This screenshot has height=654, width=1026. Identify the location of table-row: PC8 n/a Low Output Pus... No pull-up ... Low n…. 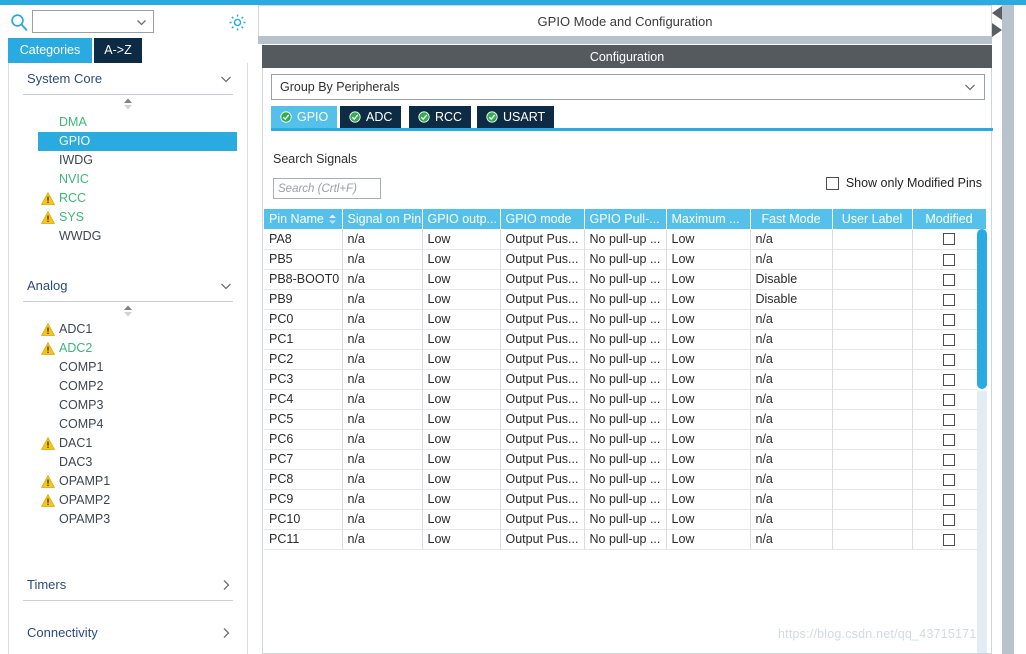
(625, 479).